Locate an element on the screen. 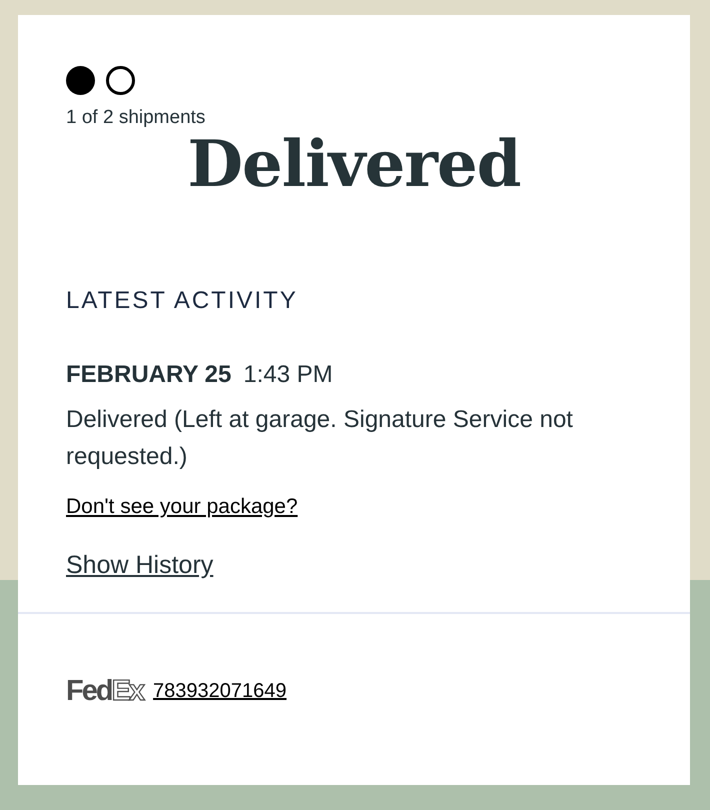 The width and height of the screenshot is (710, 810). package-help-link: Don't see your package? is located at coordinates (182, 506).